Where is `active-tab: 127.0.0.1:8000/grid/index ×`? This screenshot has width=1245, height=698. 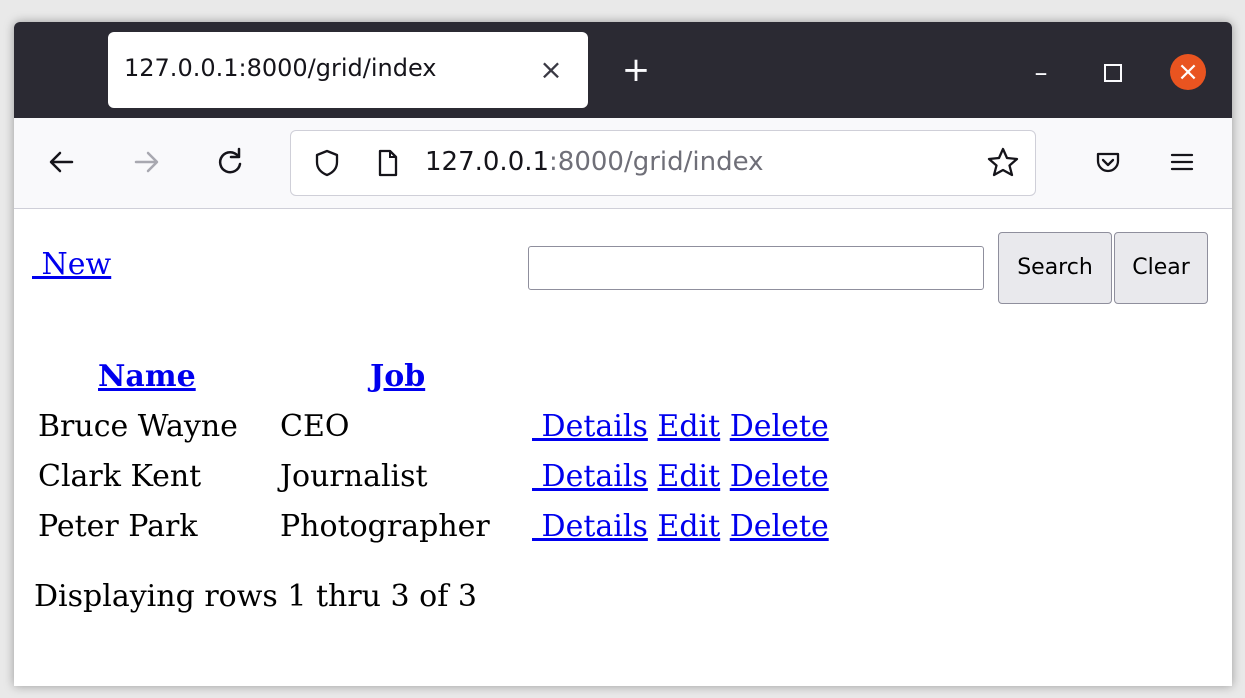
active-tab: 127.0.0.1:8000/grid/index × is located at coordinates (348, 70).